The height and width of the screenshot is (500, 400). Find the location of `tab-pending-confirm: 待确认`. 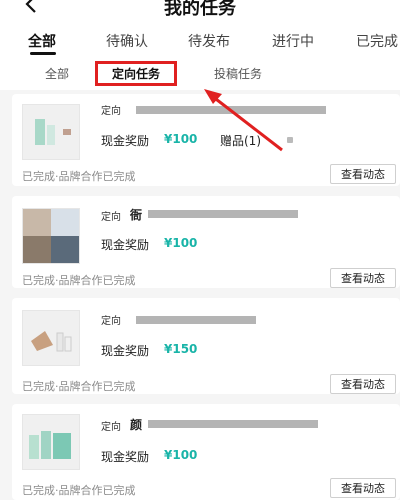

tab-pending-confirm: 待确认 is located at coordinates (127, 41).